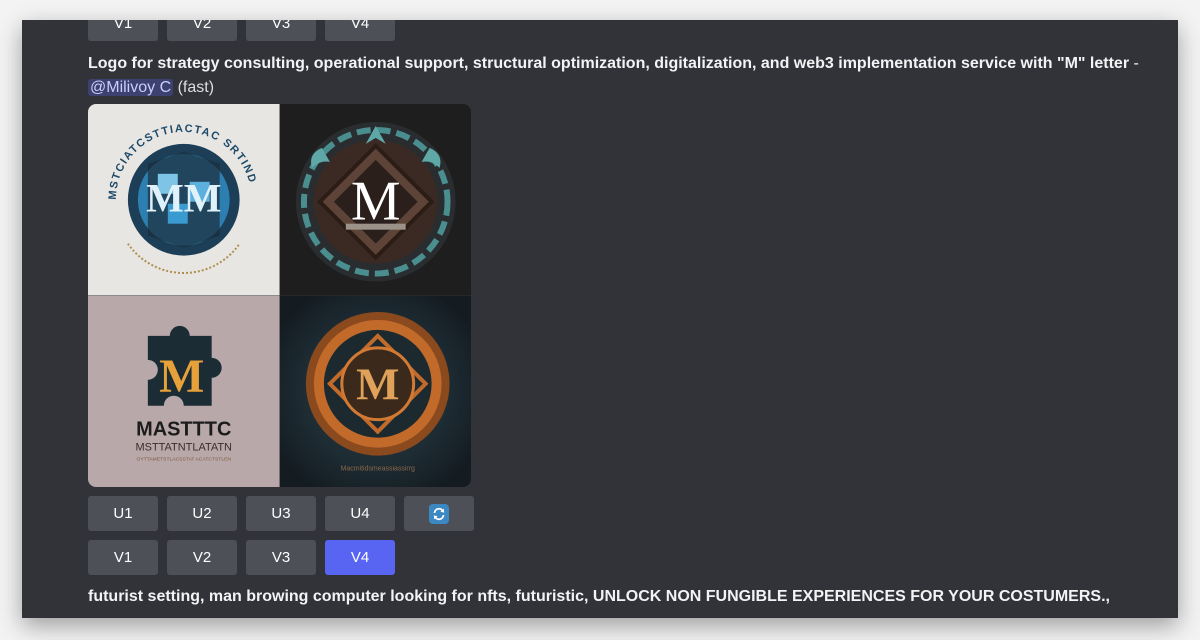 Image resolution: width=1200 pixels, height=640 pixels. Describe the element at coordinates (360, 513) in the screenshot. I see `u4-button: U4` at that location.